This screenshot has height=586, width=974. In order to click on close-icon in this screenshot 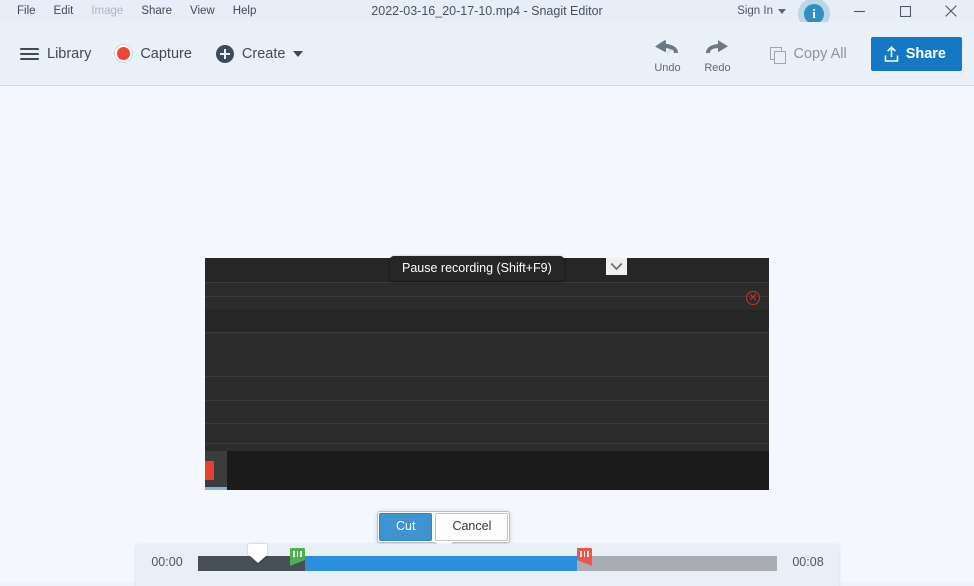, I will do `click(951, 11)`.